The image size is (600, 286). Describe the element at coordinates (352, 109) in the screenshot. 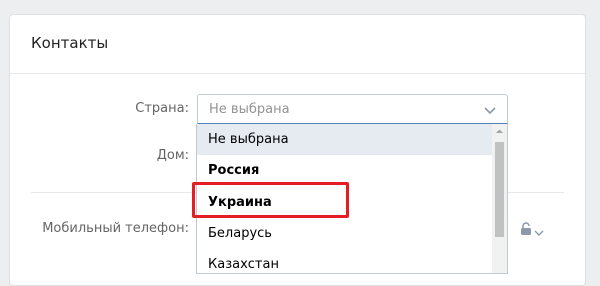

I see `country-select: Не выбрана` at that location.